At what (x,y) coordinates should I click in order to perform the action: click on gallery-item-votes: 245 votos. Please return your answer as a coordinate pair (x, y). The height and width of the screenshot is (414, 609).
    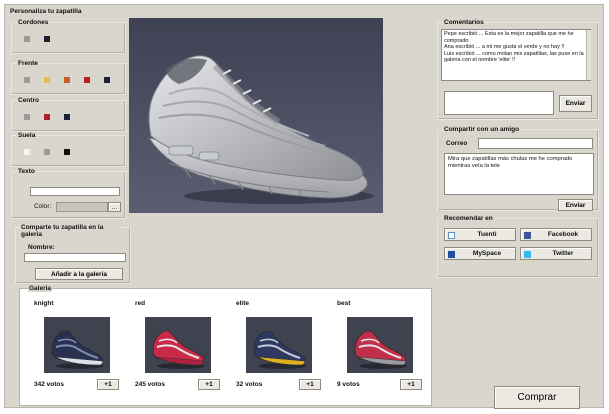
    Looking at the image, I should click on (150, 384).